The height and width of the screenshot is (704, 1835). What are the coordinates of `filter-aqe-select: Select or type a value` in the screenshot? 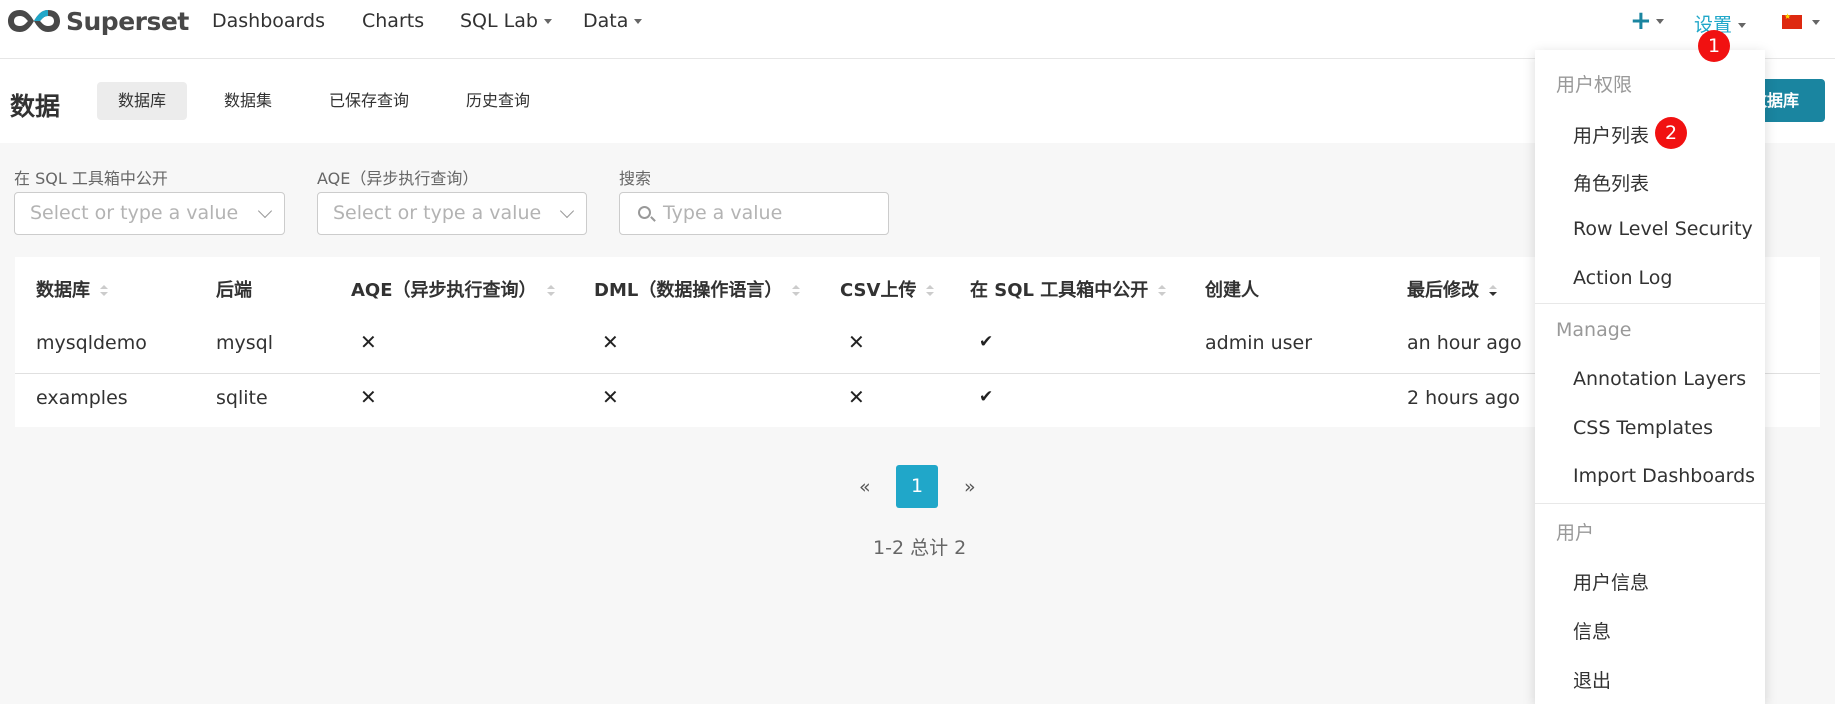 It's located at (452, 213).